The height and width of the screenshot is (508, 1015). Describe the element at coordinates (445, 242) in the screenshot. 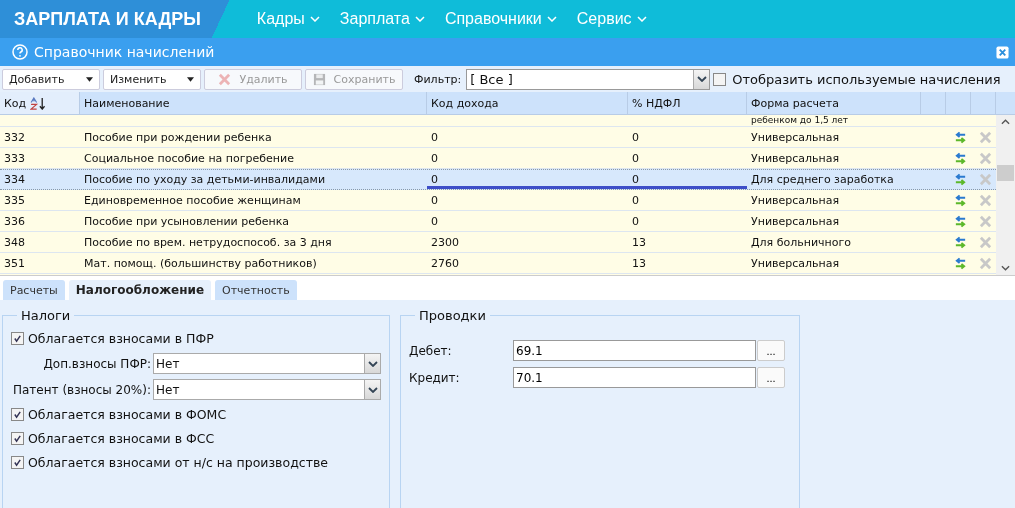

I see `table-cell-text: 2300` at that location.